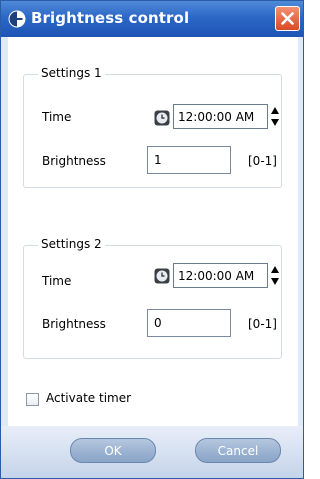 The height and width of the screenshot is (479, 320). What do you see at coordinates (262, 161) in the screenshot?
I see `settings-1-range-label: [0-1]` at bounding box center [262, 161].